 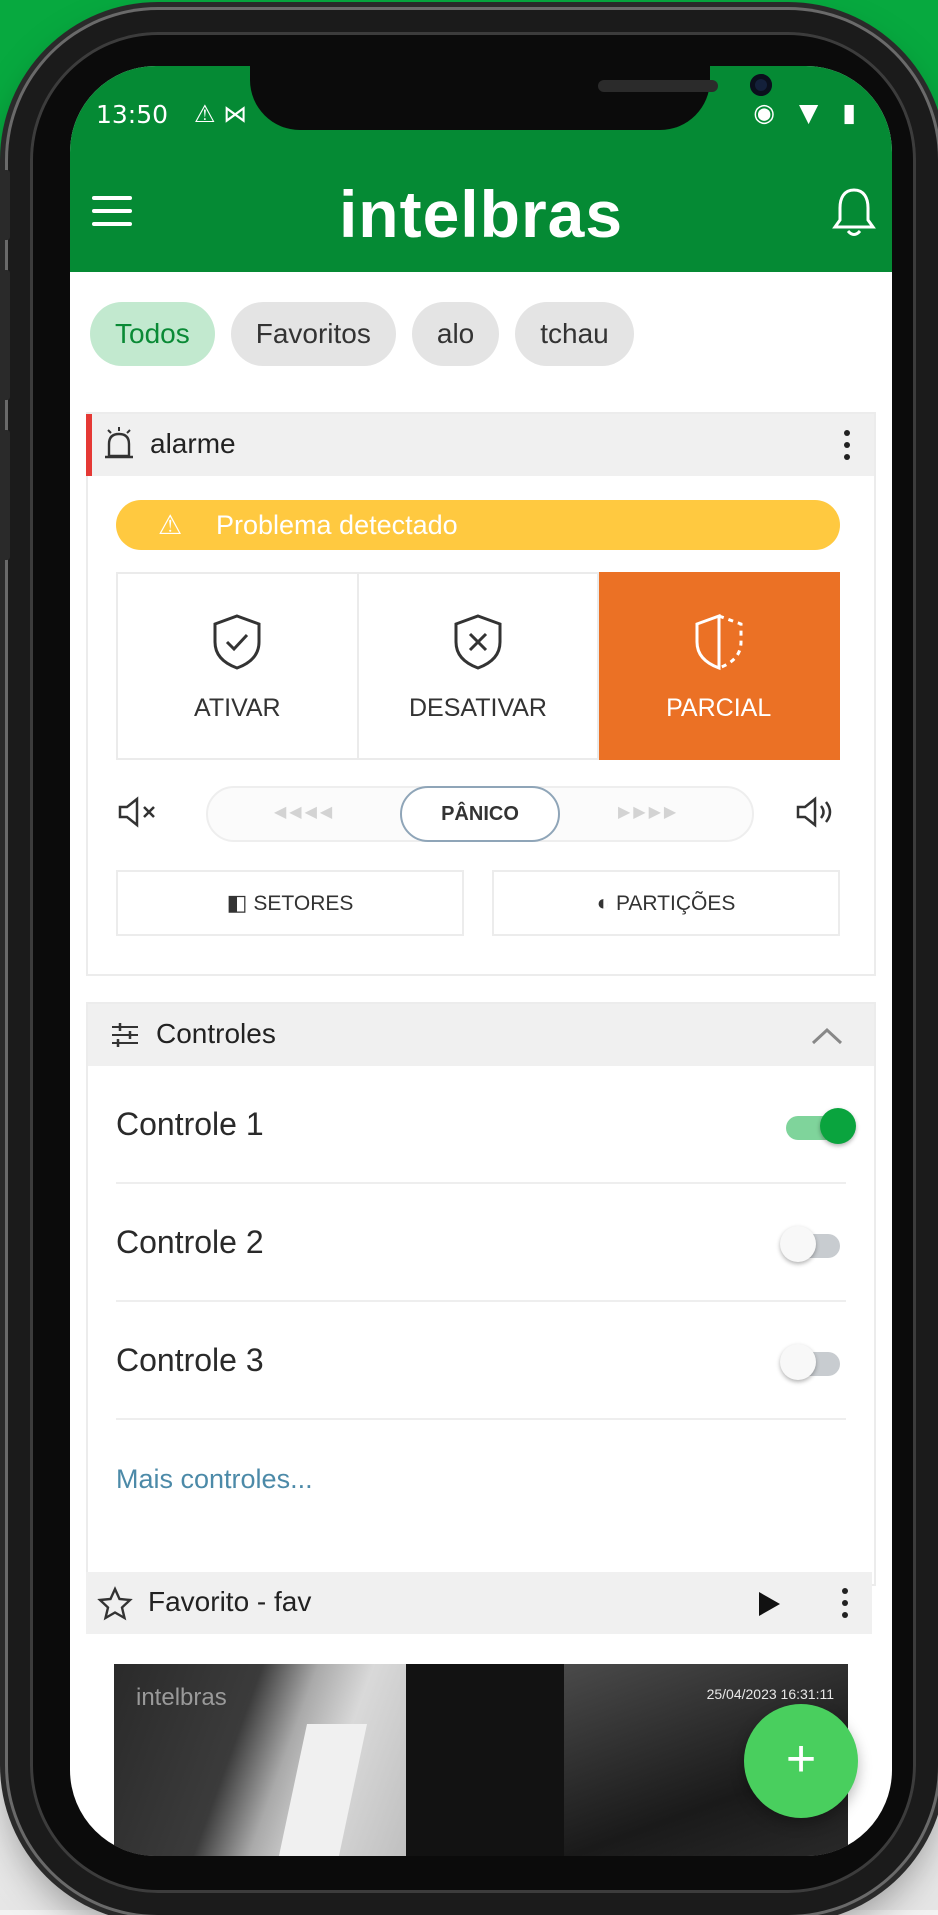 I want to click on problem-banner-text: Problema detectado, so click(x=337, y=525).